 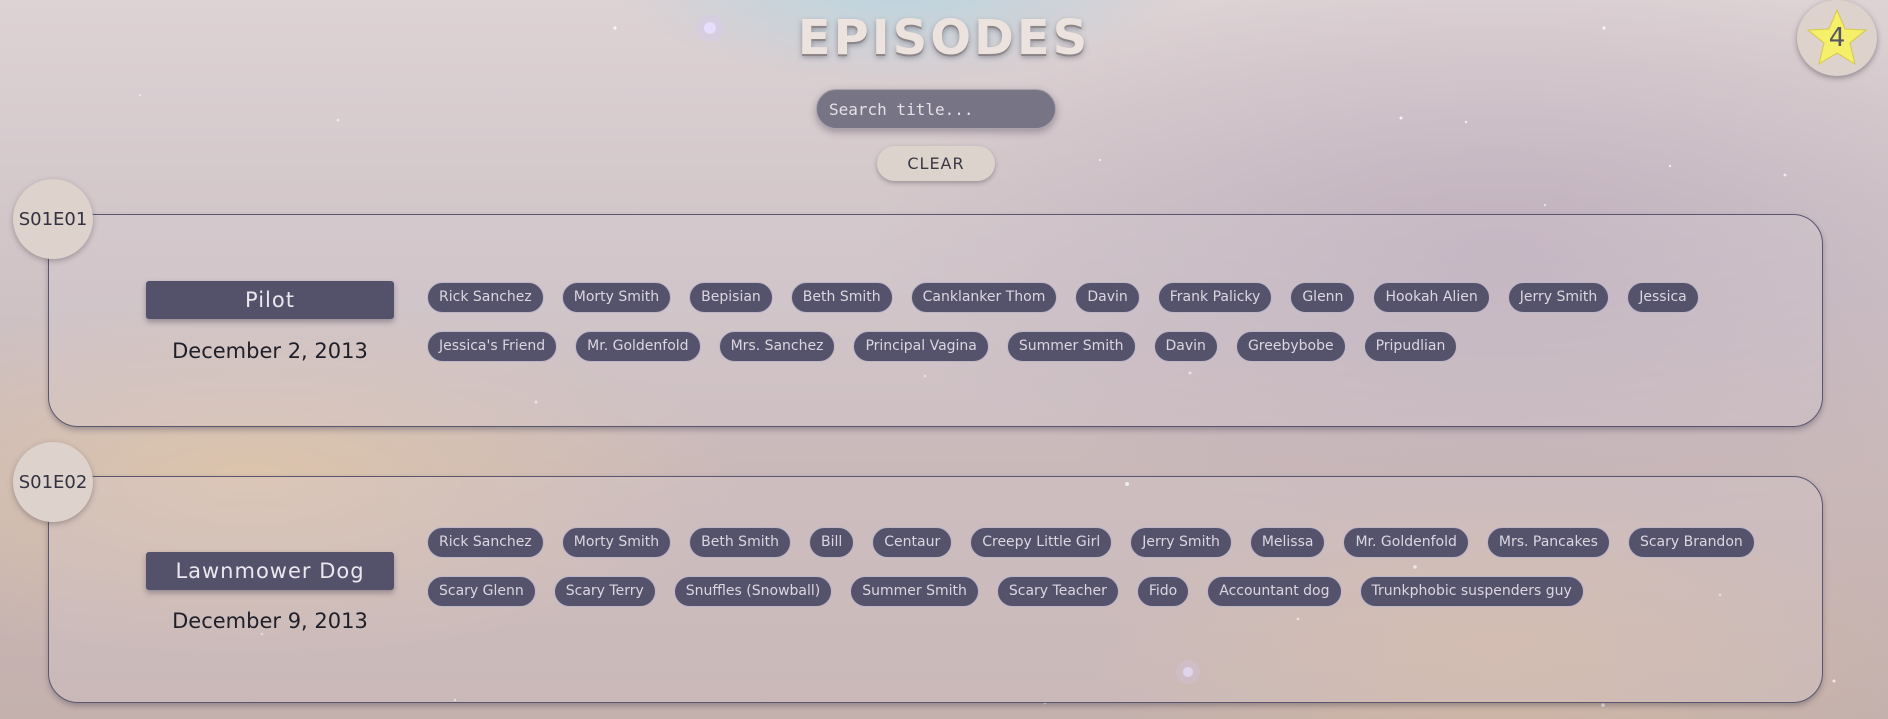 I want to click on character-chip: Hookah Alien, so click(x=1431, y=297).